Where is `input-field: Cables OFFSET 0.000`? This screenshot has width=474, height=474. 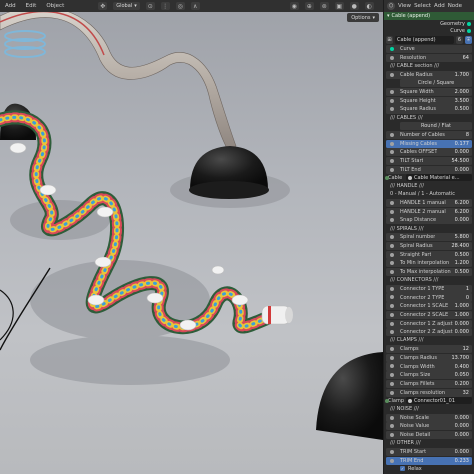 input-field: Cables OFFSET 0.000 is located at coordinates (429, 152).